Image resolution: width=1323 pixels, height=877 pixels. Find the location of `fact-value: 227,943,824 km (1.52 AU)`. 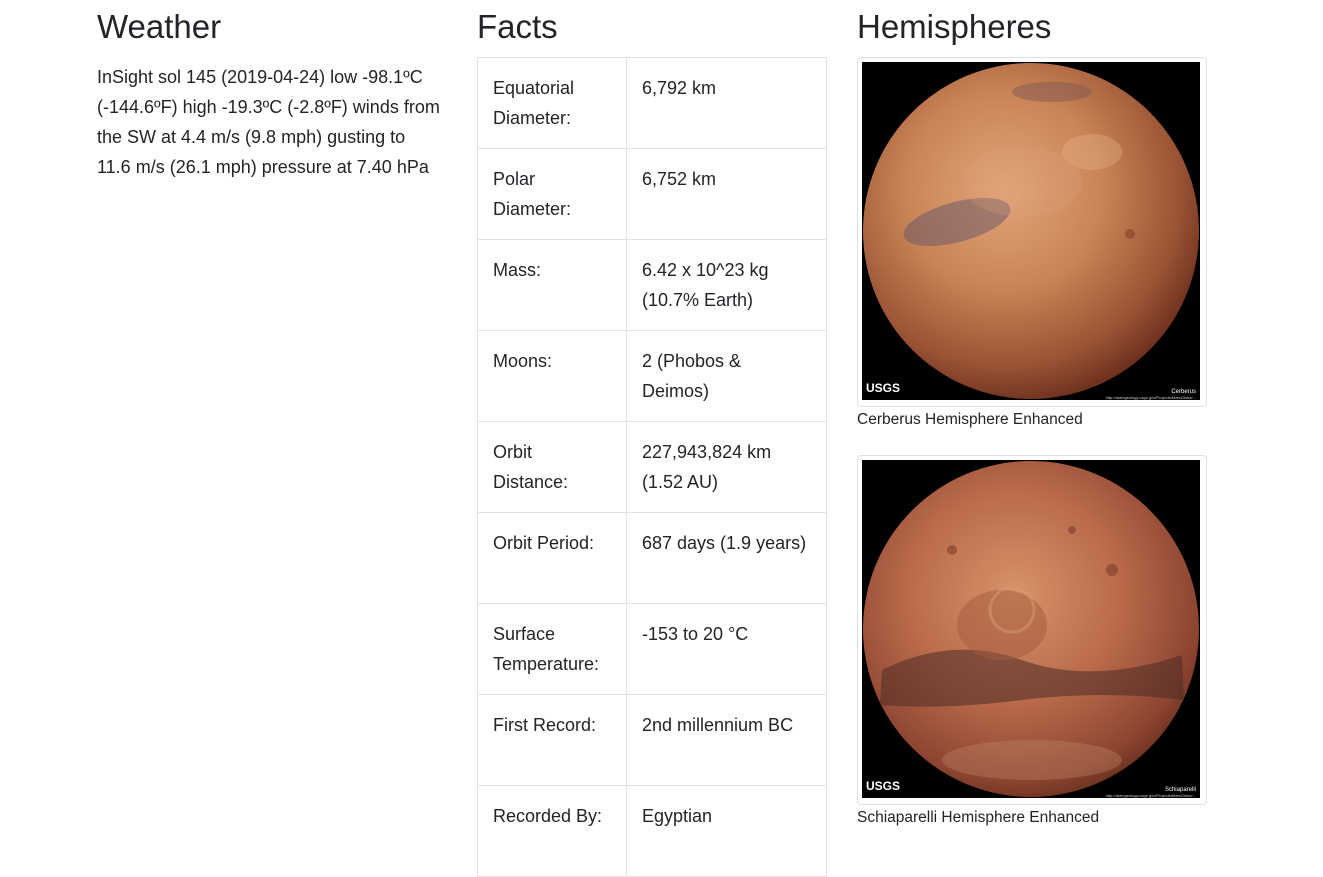

fact-value: 227,943,824 km (1.52 AU) is located at coordinates (726, 467).